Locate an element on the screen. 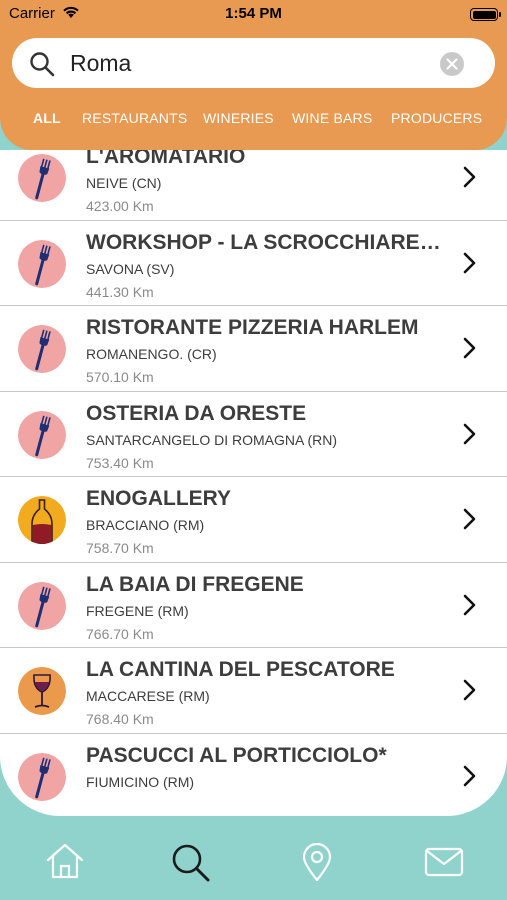  result-place: MACCARESE (RM) is located at coordinates (148, 696).